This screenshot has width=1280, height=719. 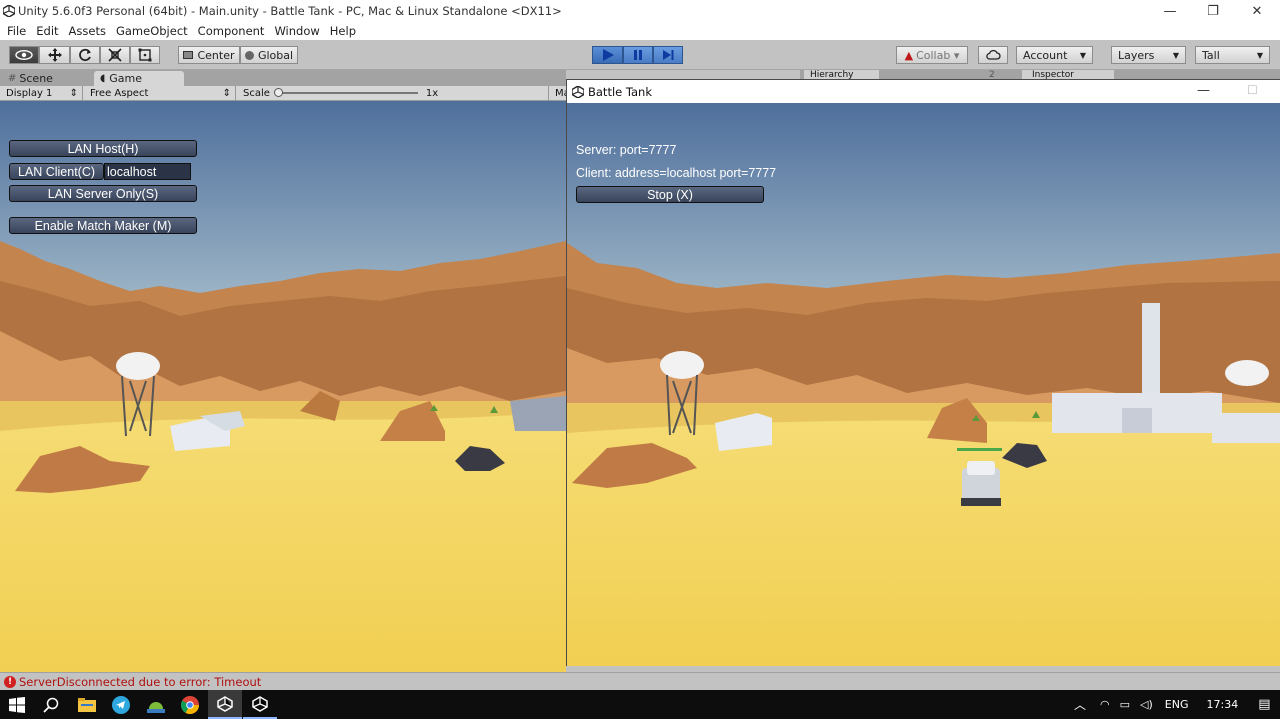 What do you see at coordinates (160, 93) in the screenshot?
I see `aspect-dropdown: Free Aspect ⇕` at bounding box center [160, 93].